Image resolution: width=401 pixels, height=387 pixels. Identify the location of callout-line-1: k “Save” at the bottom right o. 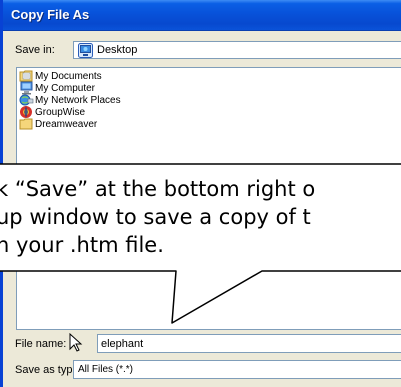
(158, 189).